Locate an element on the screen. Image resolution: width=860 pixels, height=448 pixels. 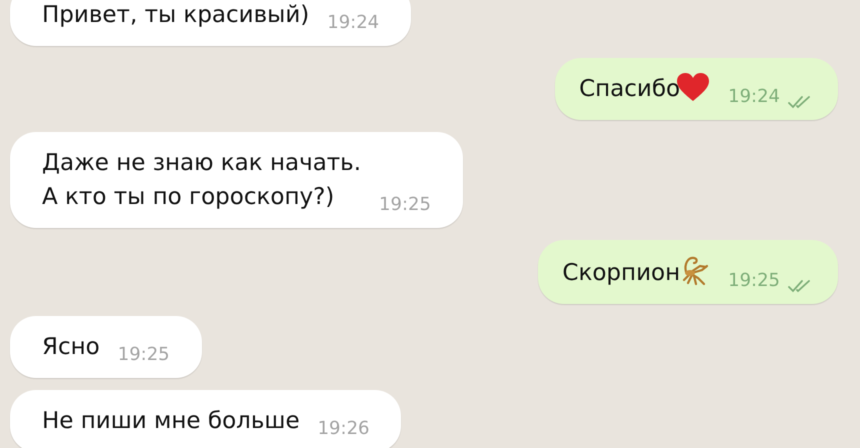
message-text: Спасибо is located at coordinates (629, 89).